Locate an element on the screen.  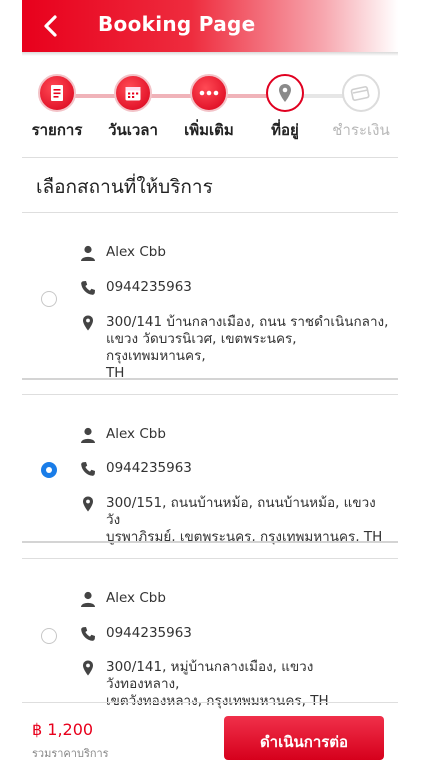
step-payment: ชำระเงิน is located at coordinates (361, 108).